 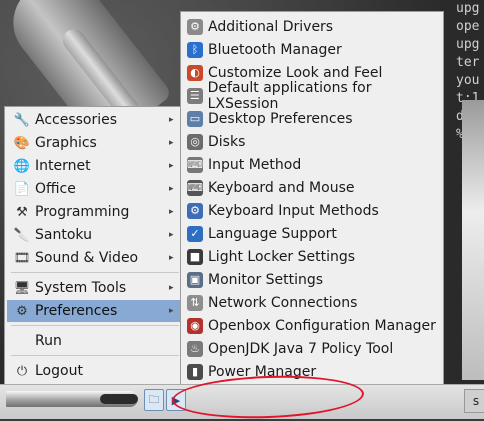 I want to click on santoku-icon: 🔪, so click(x=22, y=235).